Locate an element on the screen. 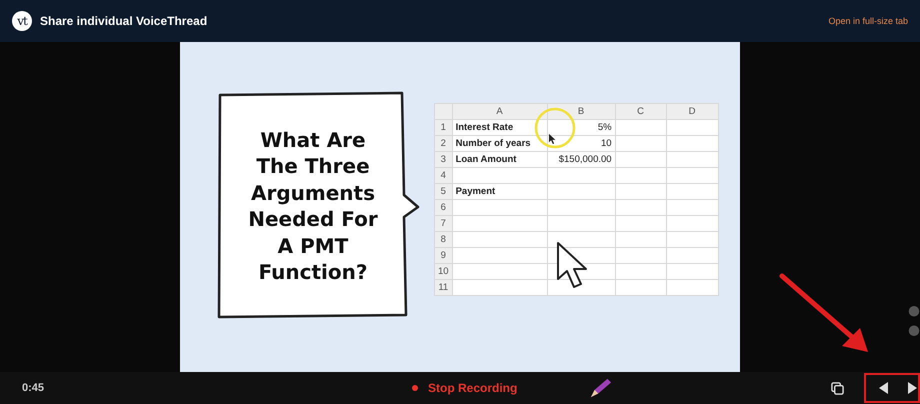 The height and width of the screenshot is (404, 920). table-cell: Interest Rate is located at coordinates (500, 128).